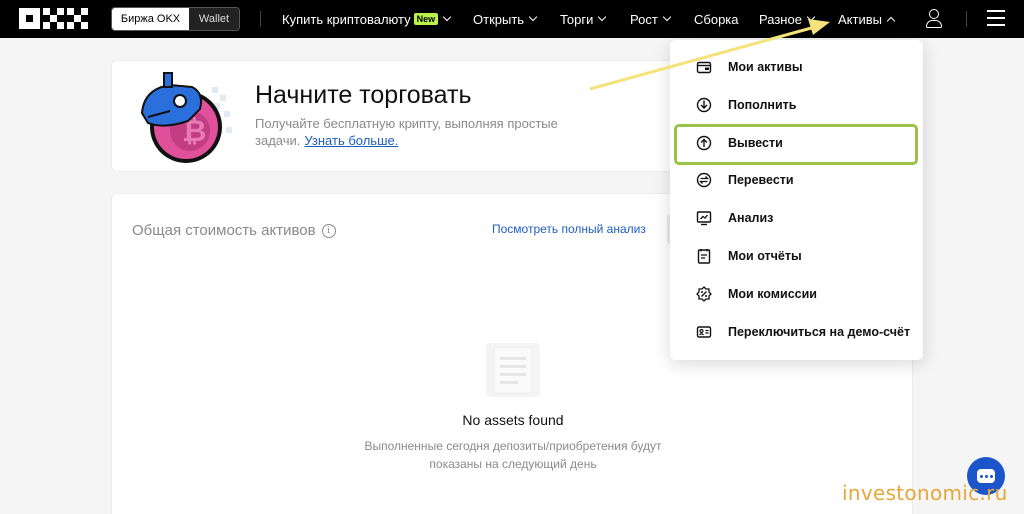 The height and width of the screenshot is (514, 1024). Describe the element at coordinates (346, 19) in the screenshot. I see `nav-buy-crypto-label: Купить криптовалюту` at that location.